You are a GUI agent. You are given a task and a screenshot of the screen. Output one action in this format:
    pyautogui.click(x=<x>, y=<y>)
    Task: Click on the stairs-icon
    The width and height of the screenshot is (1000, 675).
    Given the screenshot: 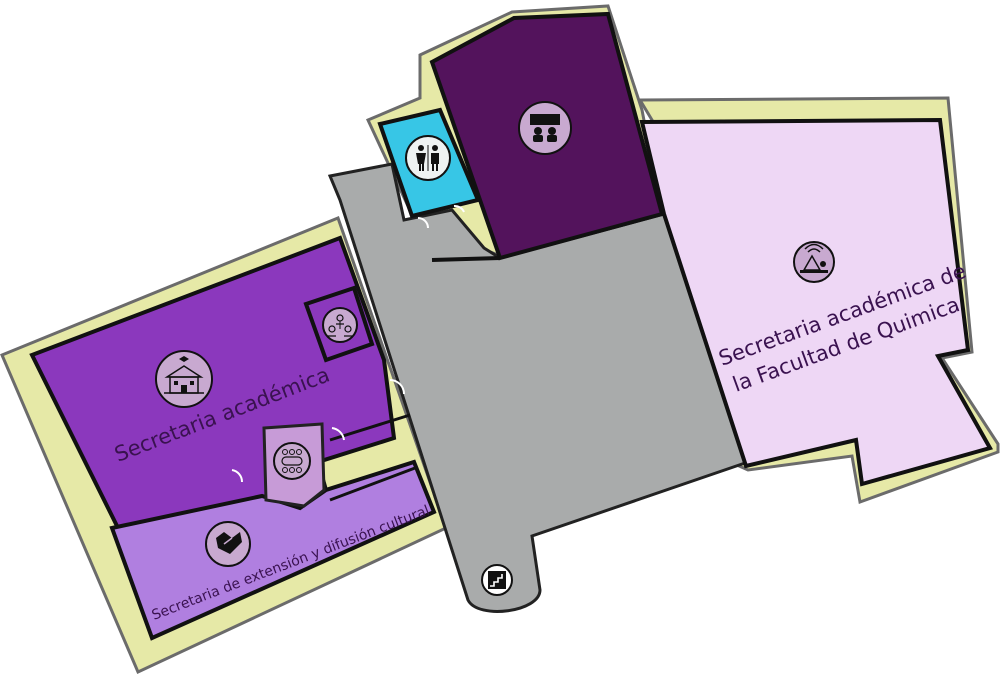 What is the action you would take?
    pyautogui.click(x=497, y=580)
    